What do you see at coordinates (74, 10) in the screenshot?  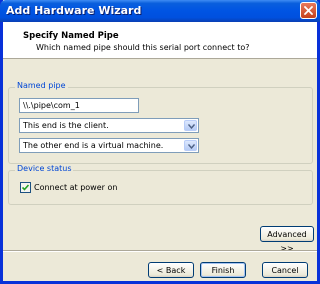 I see `window-title: Add Hardware Wizard` at bounding box center [74, 10].